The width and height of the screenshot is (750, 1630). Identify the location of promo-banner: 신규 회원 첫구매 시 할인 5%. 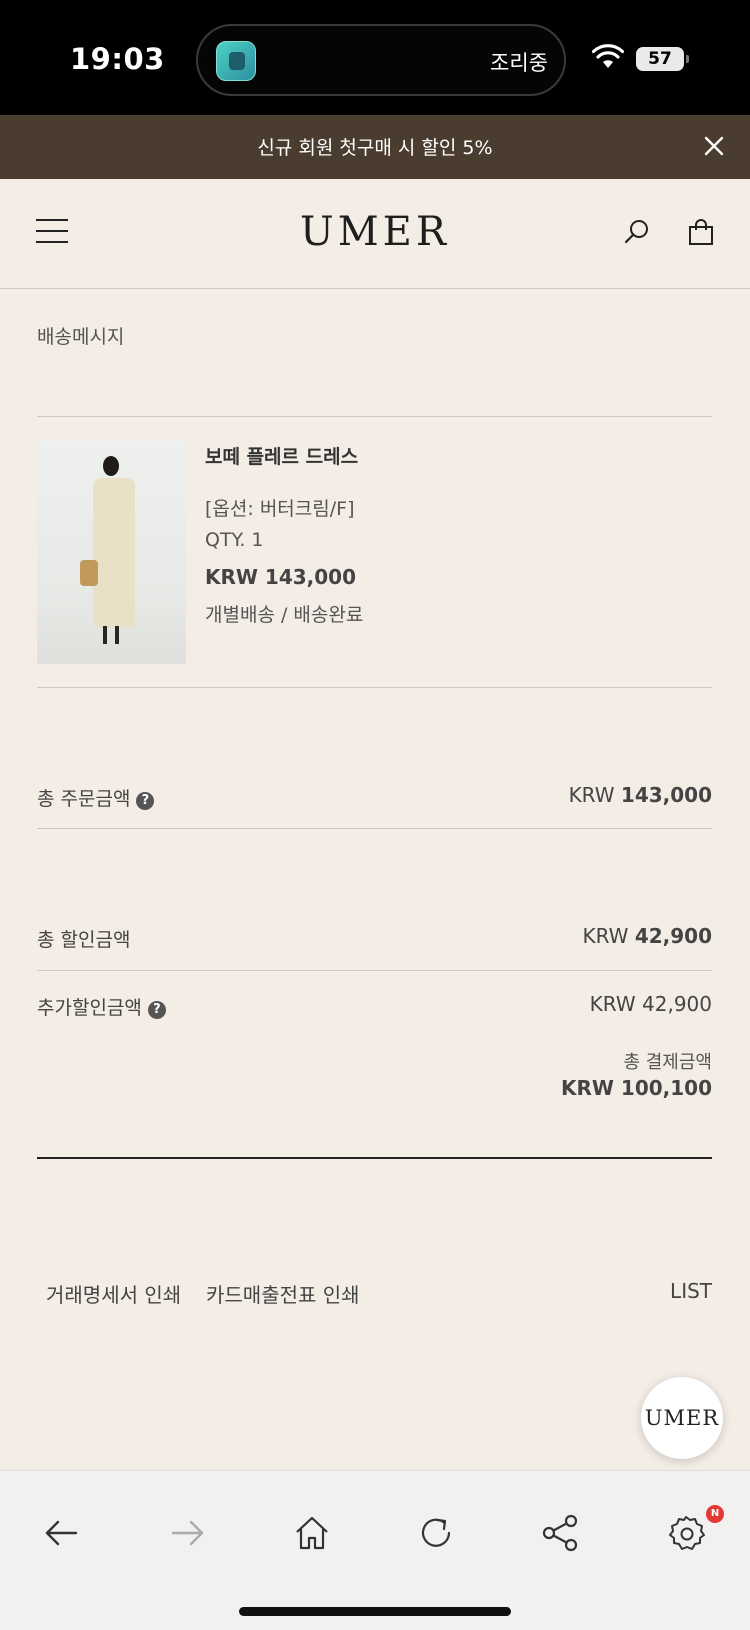
(375, 147).